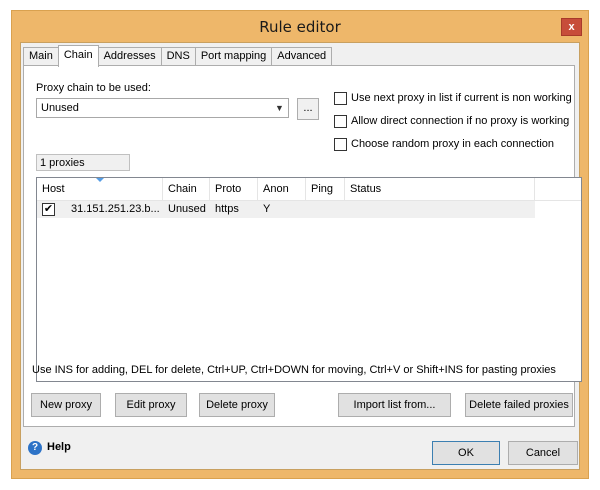 The height and width of the screenshot is (490, 600). Describe the element at coordinates (93, 88) in the screenshot. I see `proxy-chain-label: Proxy chain to be used:` at that location.